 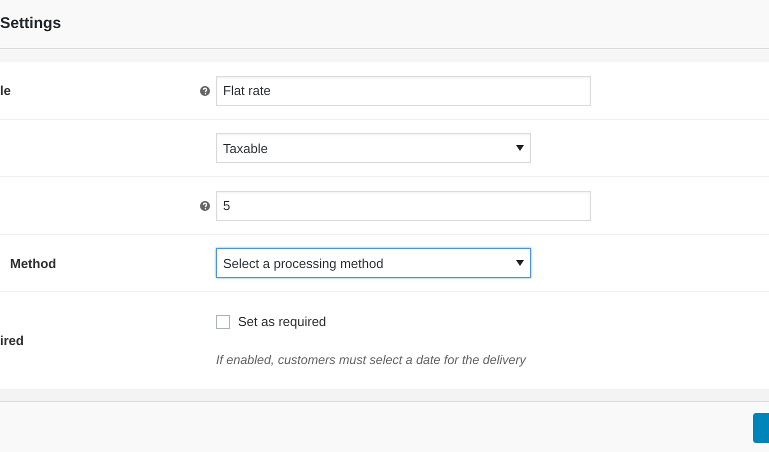 What do you see at coordinates (403, 91) in the screenshot?
I see `text-field: Flat rate` at bounding box center [403, 91].